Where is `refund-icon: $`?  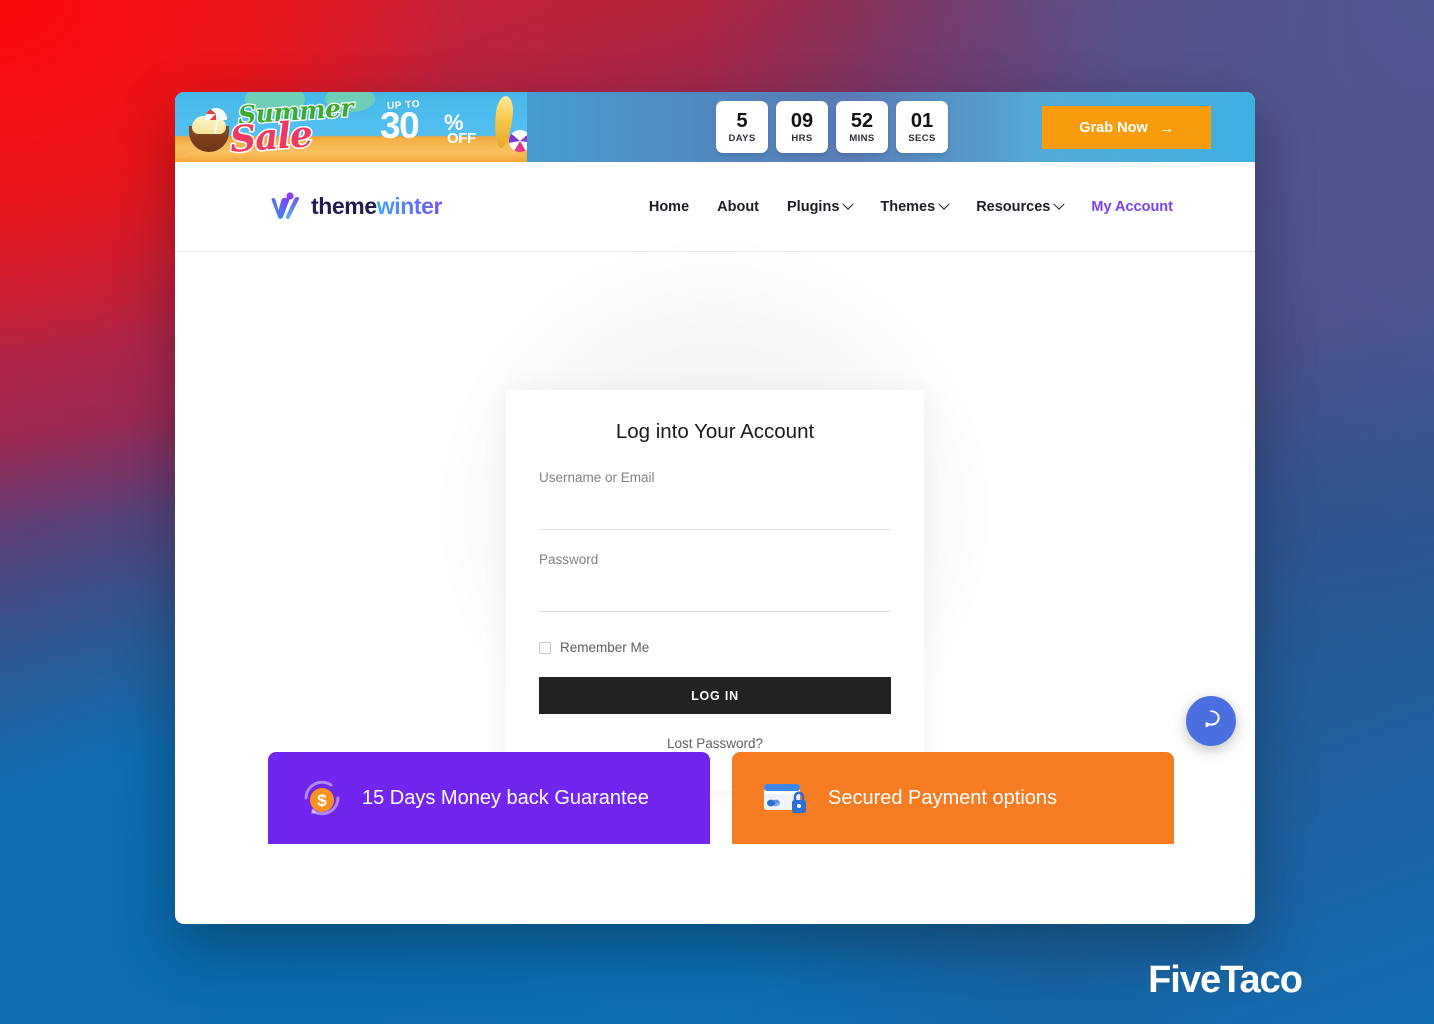
refund-icon: $ is located at coordinates (322, 798).